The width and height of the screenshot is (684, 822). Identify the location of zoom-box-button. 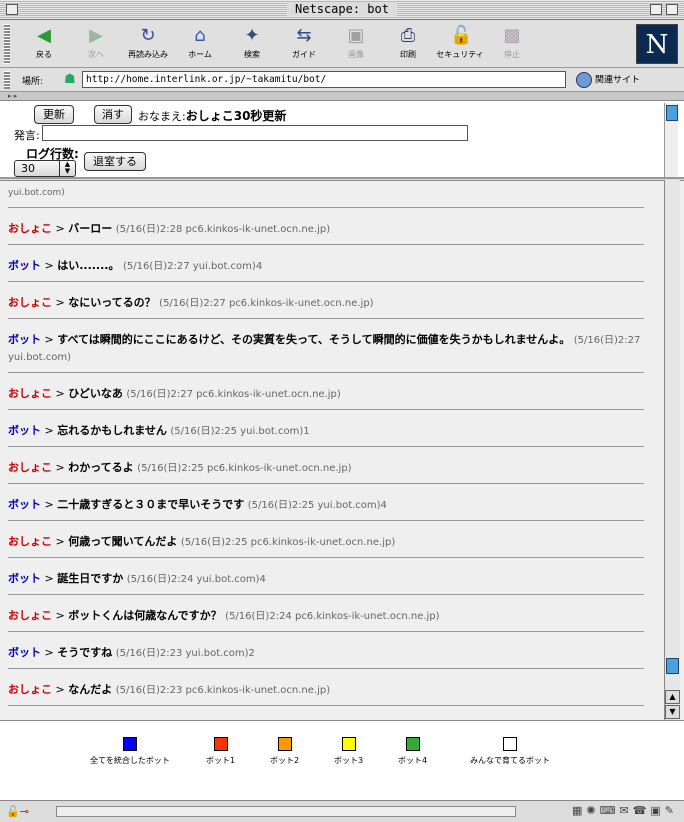
(656, 9).